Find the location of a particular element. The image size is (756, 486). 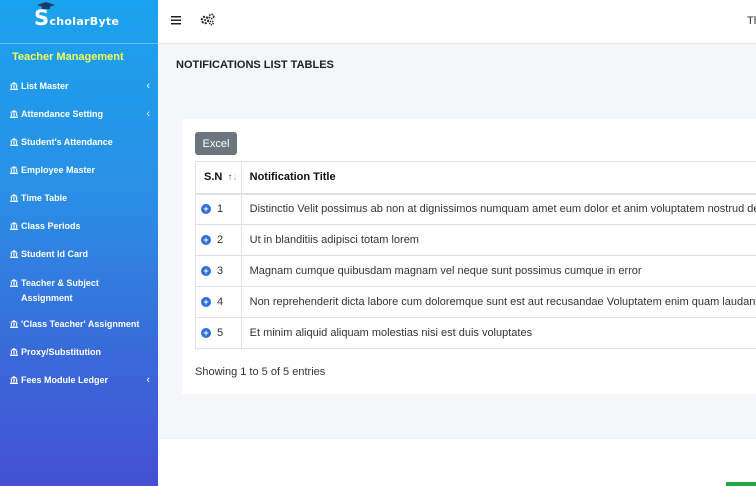

column-label-title: Notification Title is located at coordinates (292, 177).